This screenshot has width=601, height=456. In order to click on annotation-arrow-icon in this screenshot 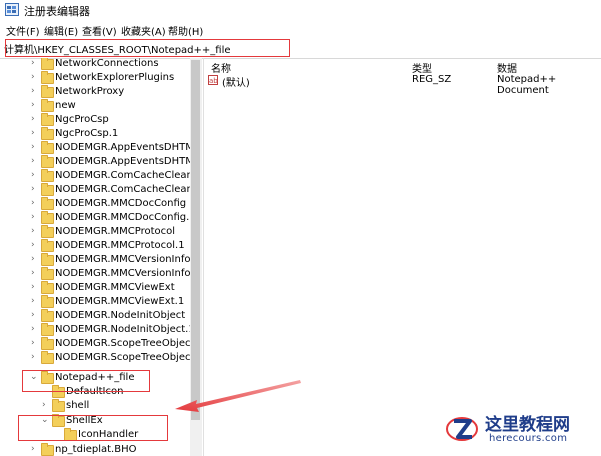, I will do `click(238, 396)`.